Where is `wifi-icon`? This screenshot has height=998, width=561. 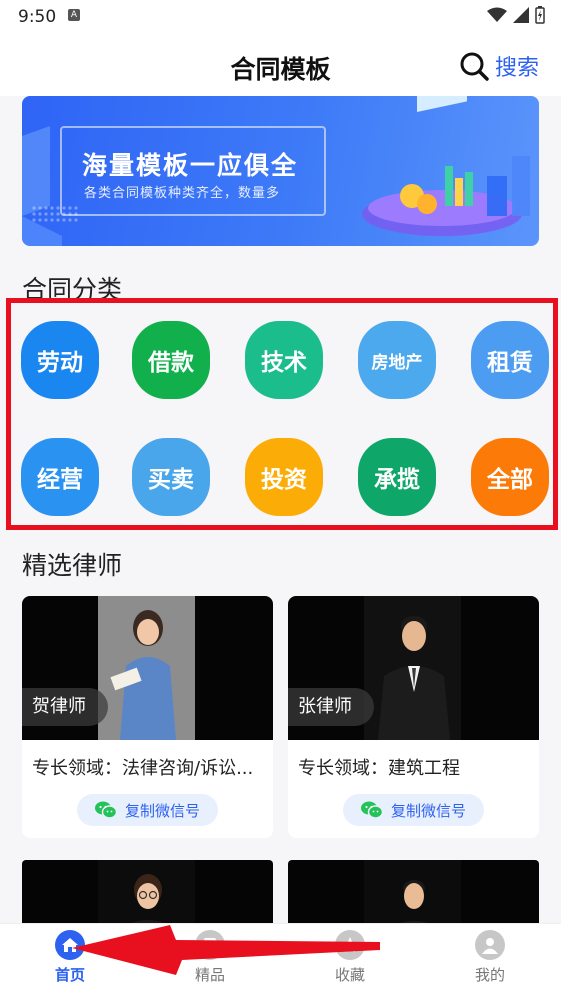 wifi-icon is located at coordinates (497, 14).